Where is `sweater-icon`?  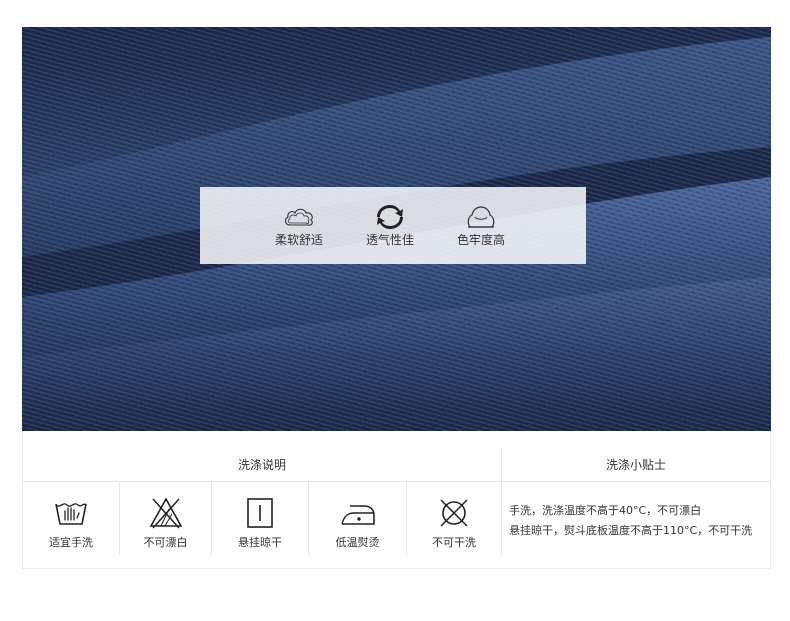 sweater-icon is located at coordinates (481, 217).